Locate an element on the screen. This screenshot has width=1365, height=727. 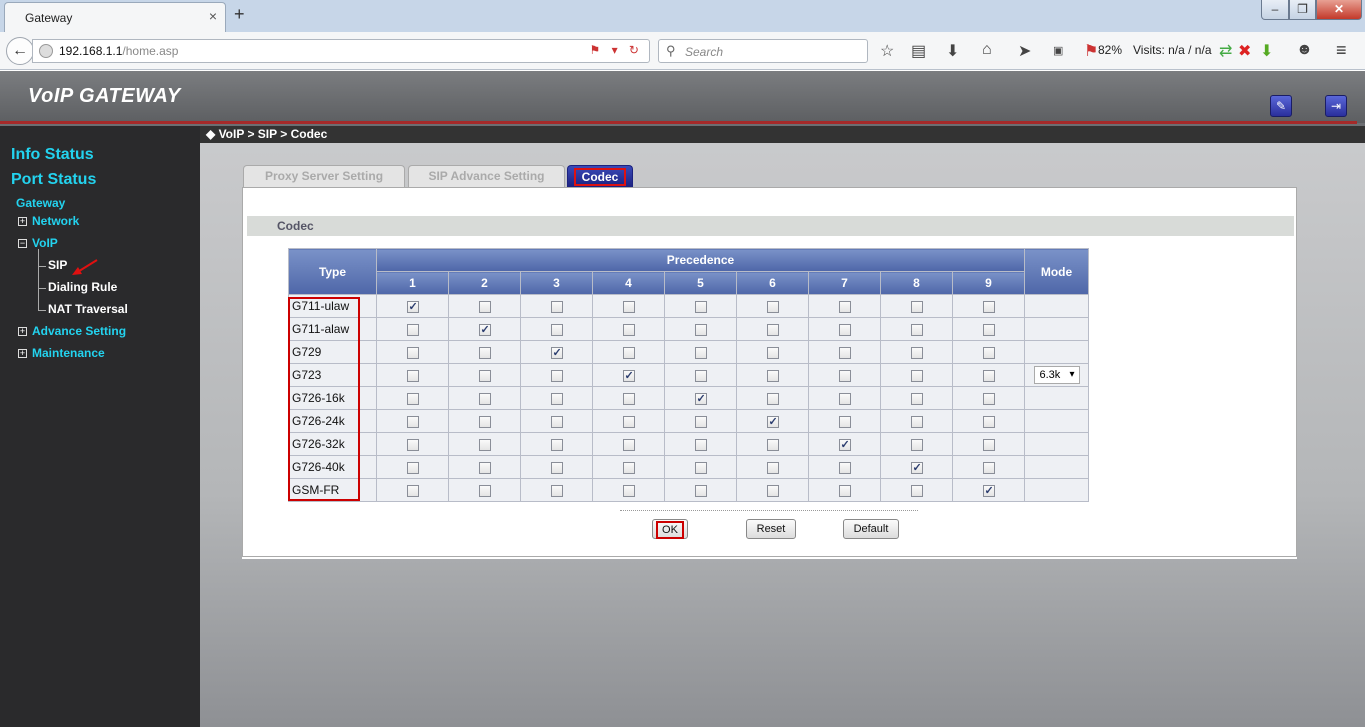
ok-button: OK is located at coordinates (670, 529).